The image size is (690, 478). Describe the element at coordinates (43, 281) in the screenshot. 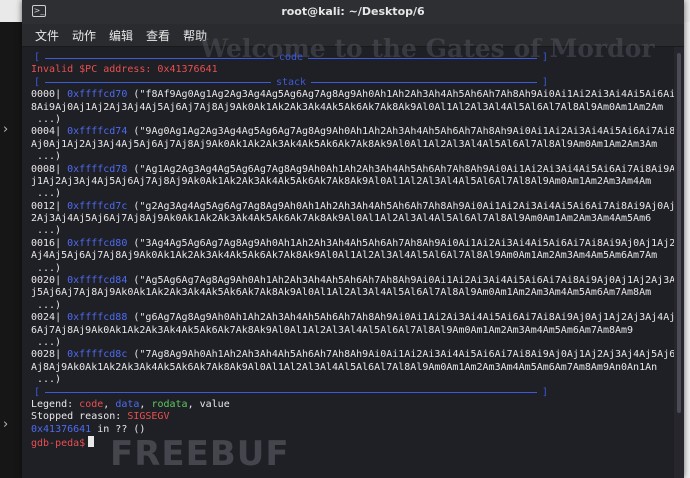

I see `stack-offset: 0020` at that location.